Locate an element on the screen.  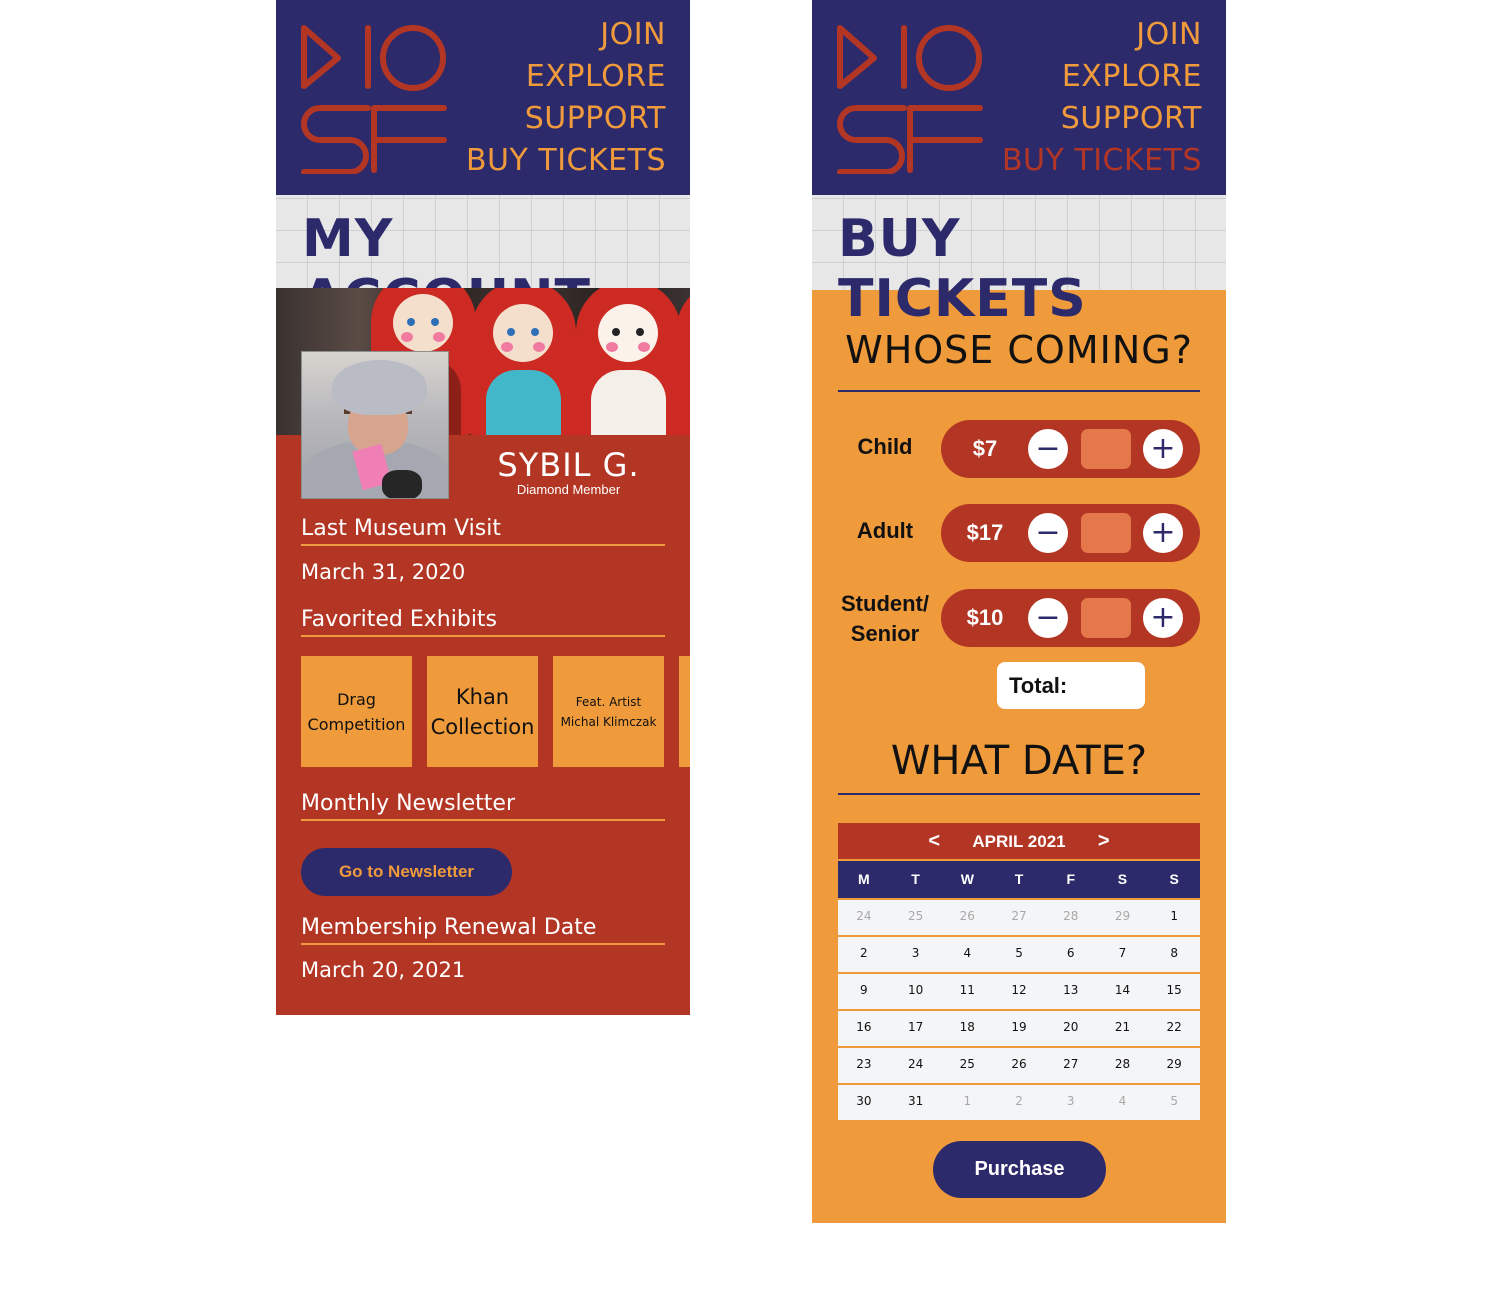
calendar-day: 2 is located at coordinates (864, 954).